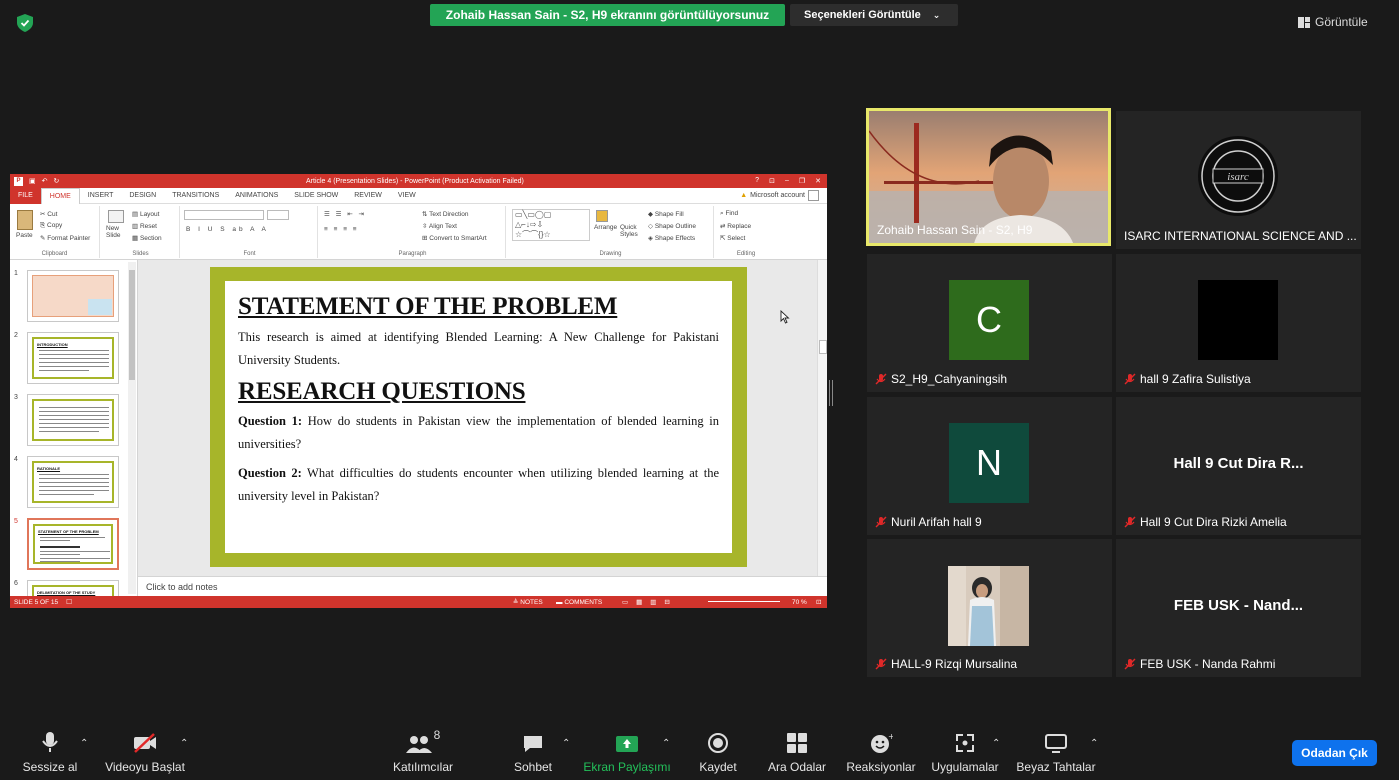 The image size is (1399, 780). What do you see at coordinates (1130, 522) in the screenshot?
I see `mic-muted-icon` at bounding box center [1130, 522].